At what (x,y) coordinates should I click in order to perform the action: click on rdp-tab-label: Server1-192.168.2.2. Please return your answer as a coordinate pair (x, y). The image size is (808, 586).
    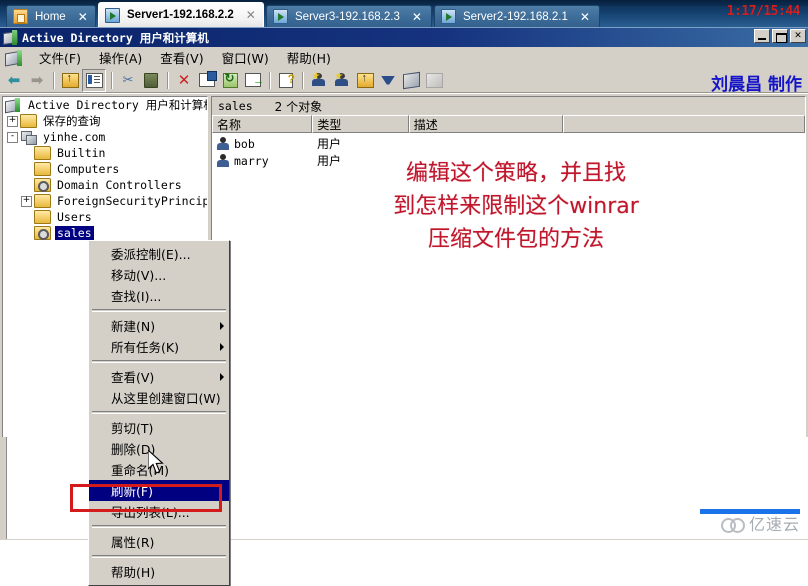
    Looking at the image, I should click on (180, 15).